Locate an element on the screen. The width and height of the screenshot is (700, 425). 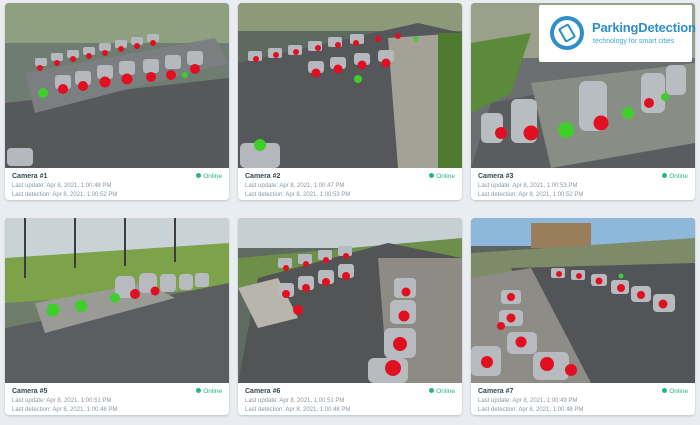
camera-title: Camera #2 is located at coordinates (263, 176).